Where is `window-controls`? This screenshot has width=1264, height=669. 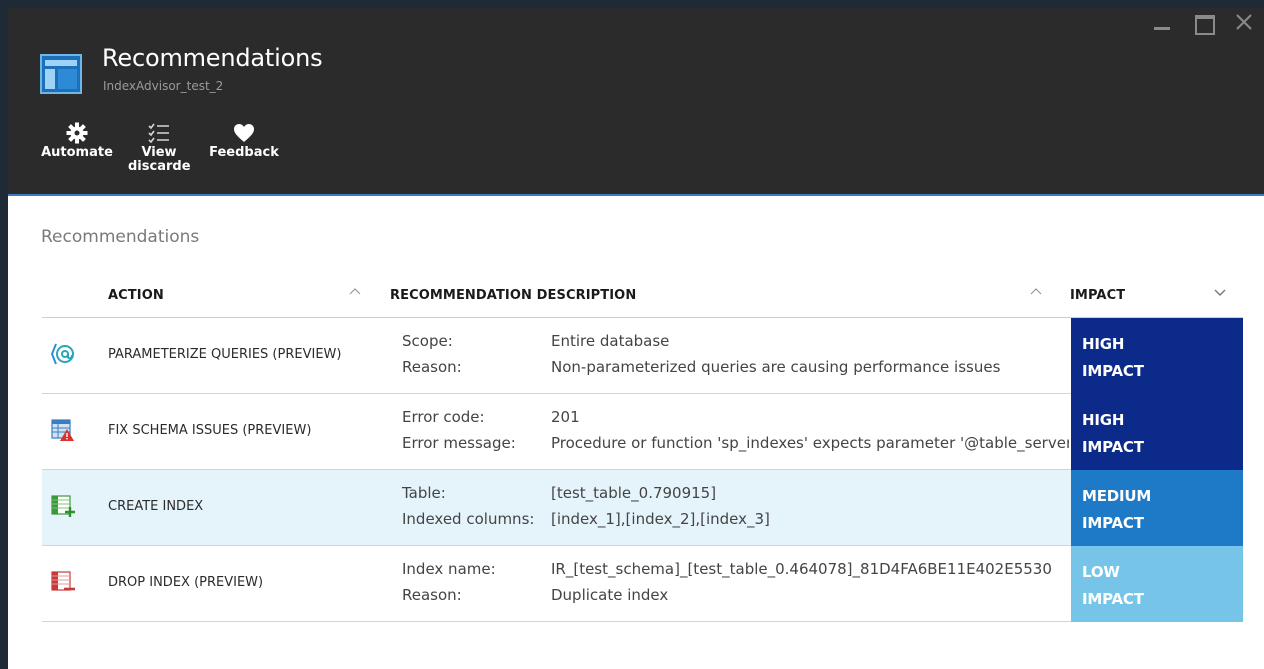
window-controls is located at coordinates (1204, 23).